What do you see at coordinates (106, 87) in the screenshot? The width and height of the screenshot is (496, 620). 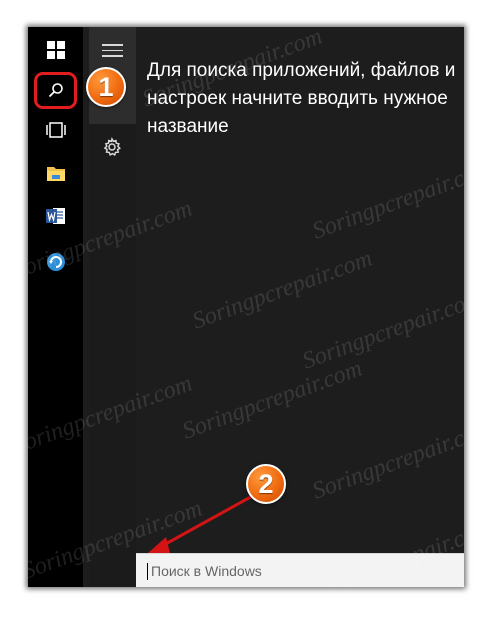 I see `step-1-badge: 1` at bounding box center [106, 87].